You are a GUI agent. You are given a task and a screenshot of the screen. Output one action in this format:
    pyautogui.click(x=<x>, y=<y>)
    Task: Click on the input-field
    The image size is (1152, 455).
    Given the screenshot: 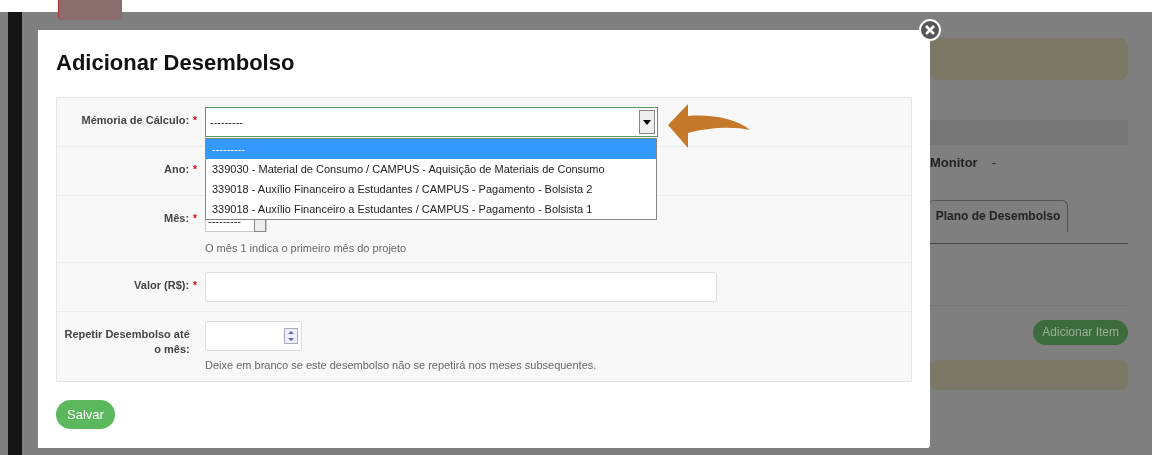 What is the action you would take?
    pyautogui.click(x=461, y=287)
    